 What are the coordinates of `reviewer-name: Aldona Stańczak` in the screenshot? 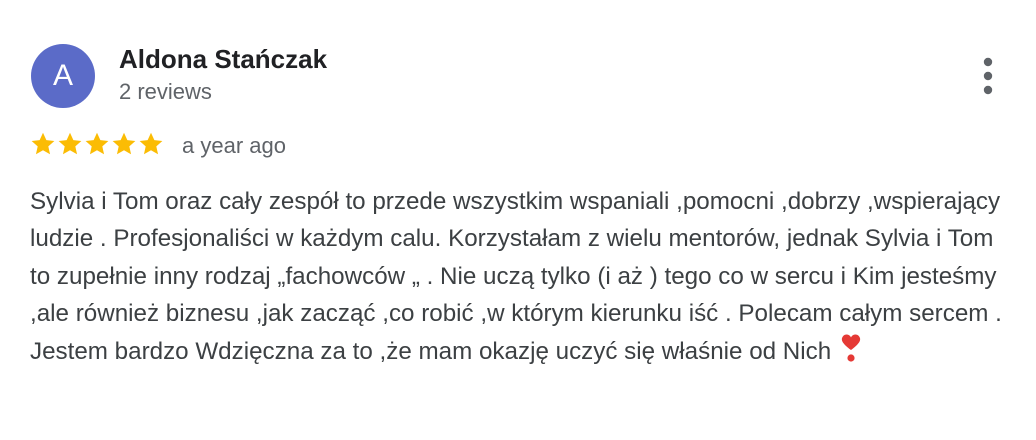 It's located at (223, 59).